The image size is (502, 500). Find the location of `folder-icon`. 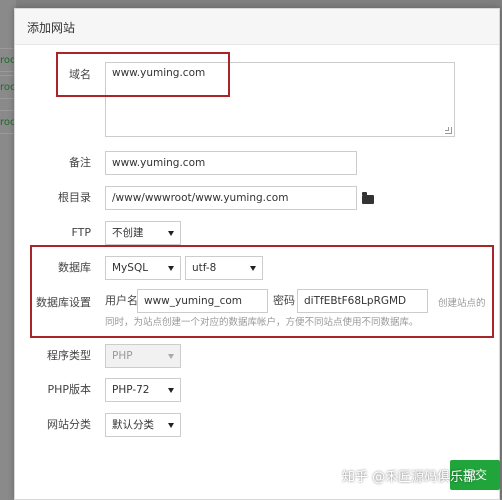

folder-icon is located at coordinates (368, 198).